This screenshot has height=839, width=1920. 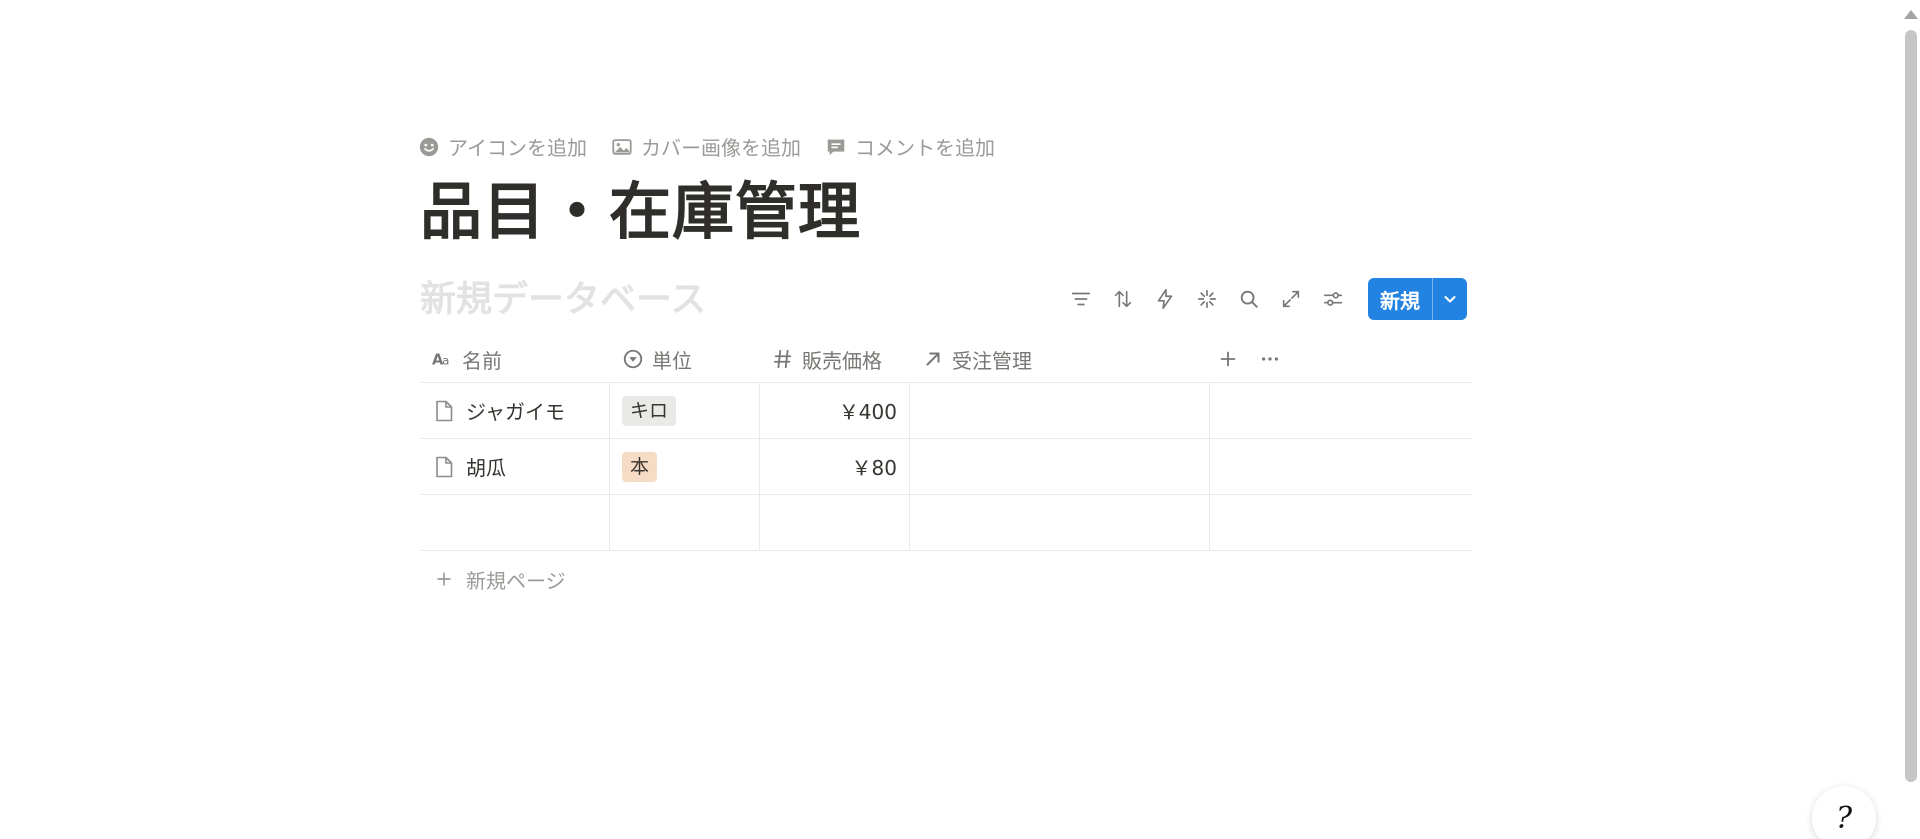 I want to click on svg-text: a, so click(x=445, y=361).